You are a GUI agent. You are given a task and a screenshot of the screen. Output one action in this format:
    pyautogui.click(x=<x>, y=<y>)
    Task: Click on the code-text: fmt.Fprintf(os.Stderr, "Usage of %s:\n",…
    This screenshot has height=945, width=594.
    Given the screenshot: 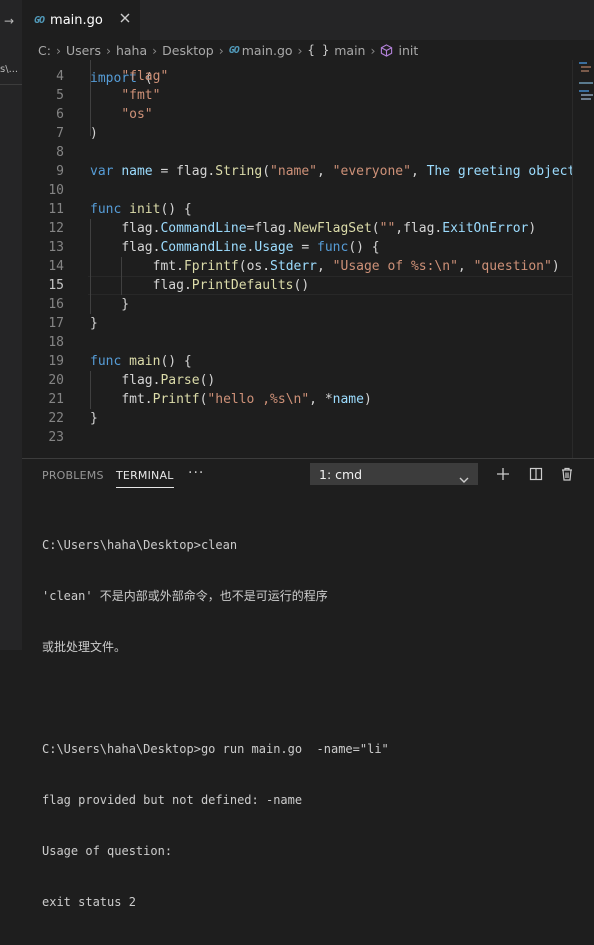 What is the action you would take?
    pyautogui.click(x=356, y=266)
    